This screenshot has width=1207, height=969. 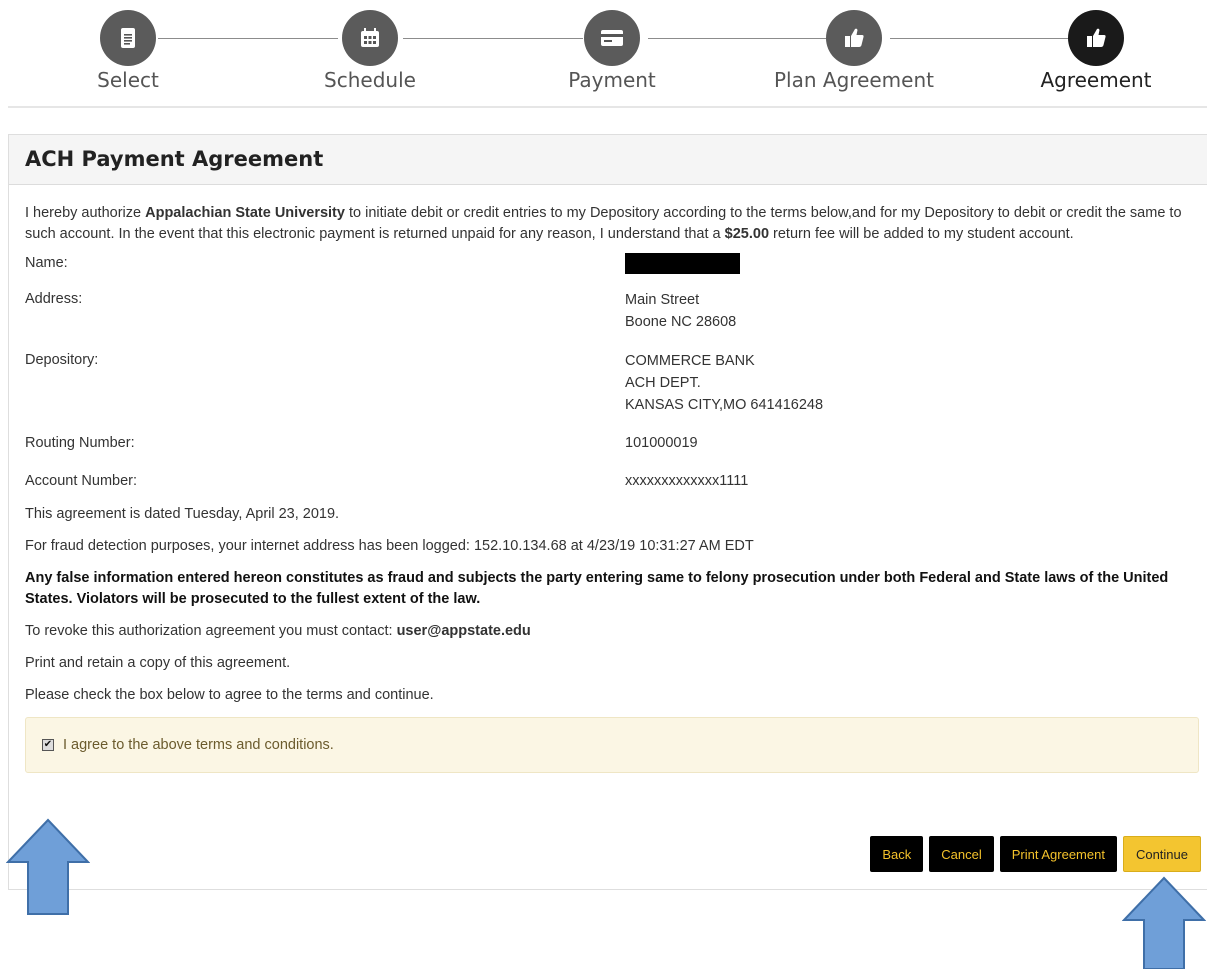 What do you see at coordinates (854, 80) in the screenshot?
I see `step-label: Plan Agreement` at bounding box center [854, 80].